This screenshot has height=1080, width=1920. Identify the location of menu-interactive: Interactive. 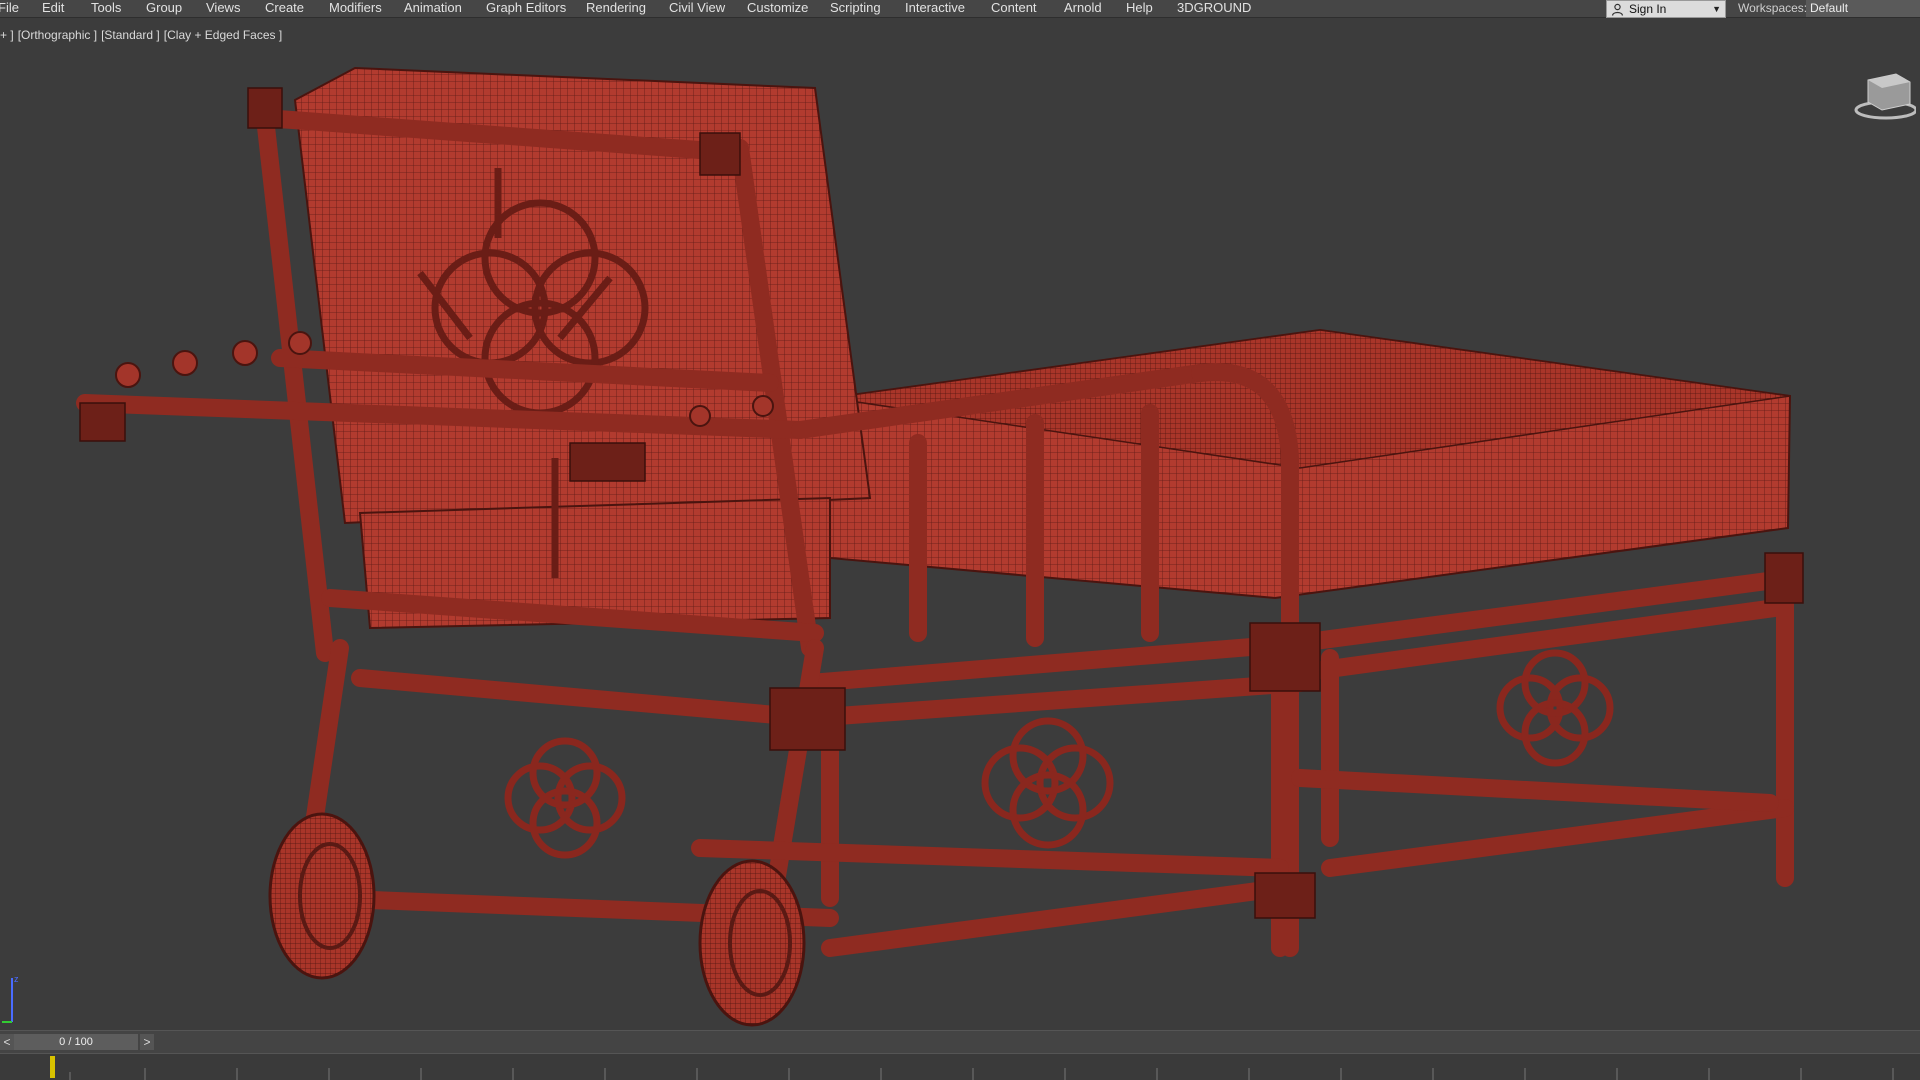
(935, 8).